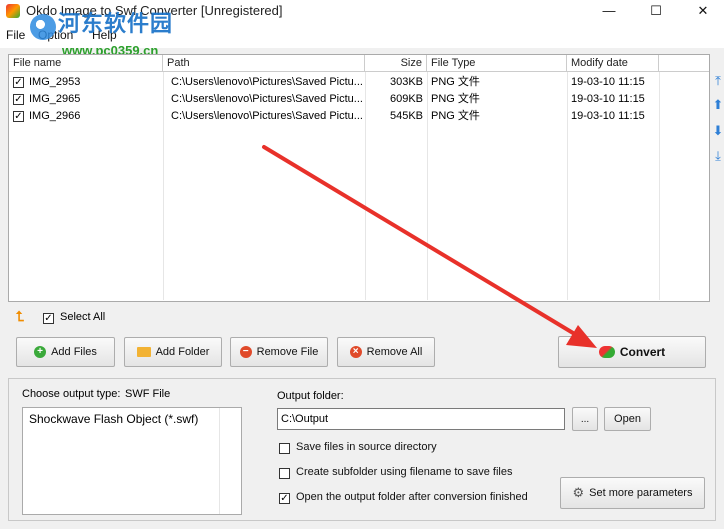 This screenshot has height=529, width=724. Describe the element at coordinates (609, 11) in the screenshot. I see `minimize-button: —` at that location.